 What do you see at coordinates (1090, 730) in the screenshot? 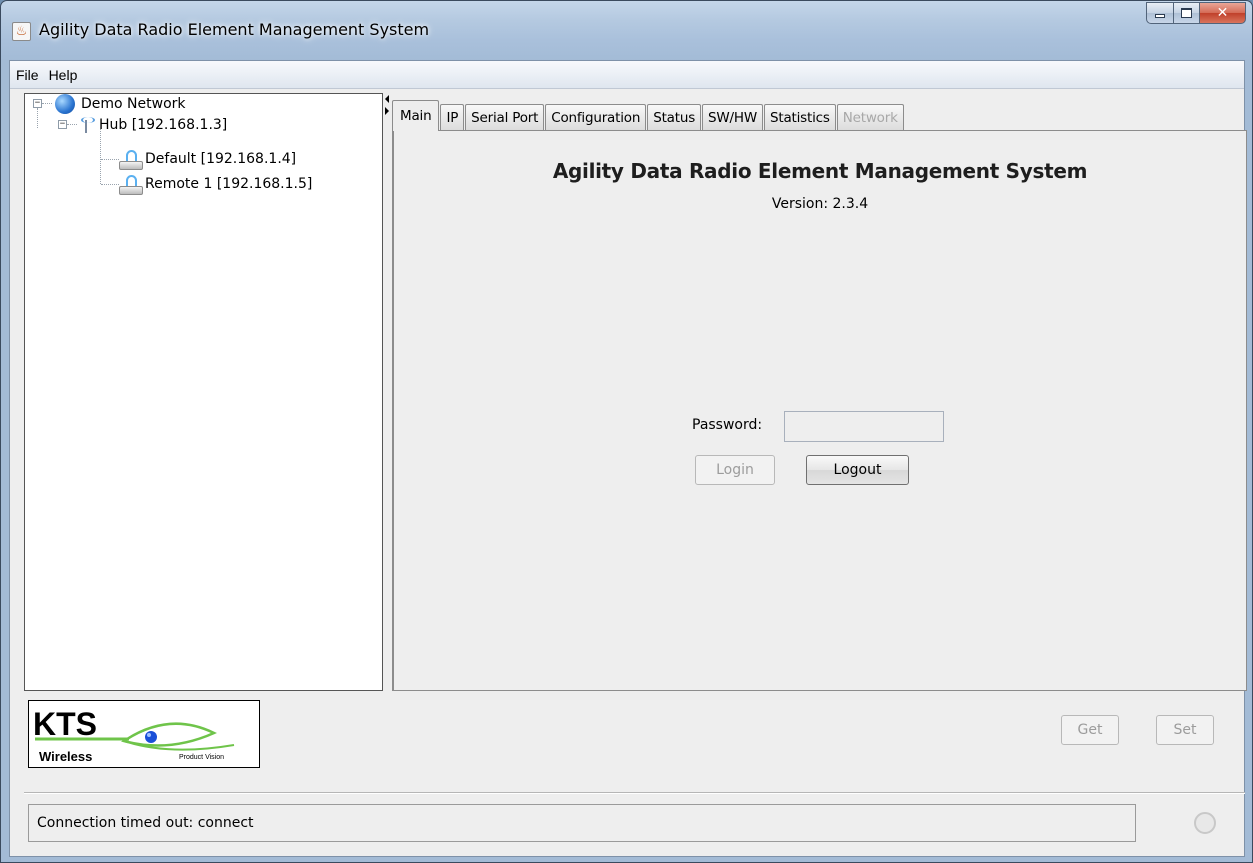
I see `get-button: Get` at bounding box center [1090, 730].